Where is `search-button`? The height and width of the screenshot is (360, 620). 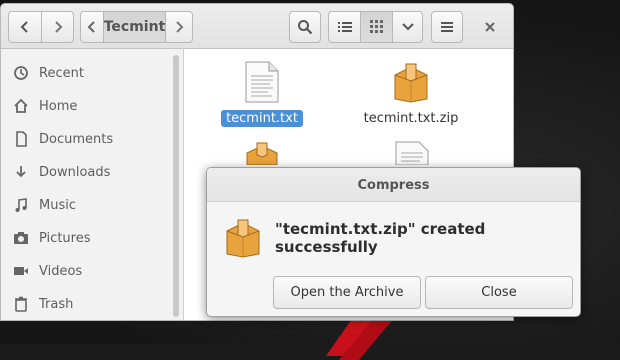 search-button is located at coordinates (305, 27).